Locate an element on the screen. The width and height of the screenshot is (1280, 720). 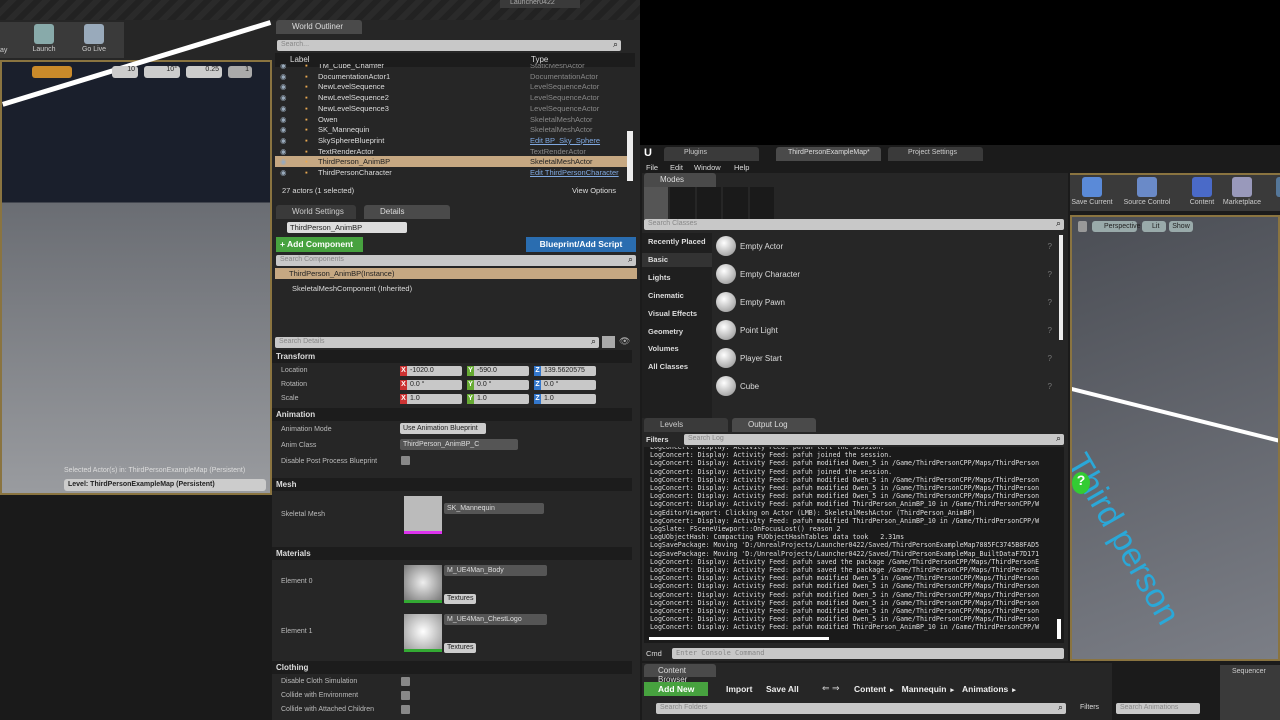
section-transform: Transform is located at coordinates (452, 356).